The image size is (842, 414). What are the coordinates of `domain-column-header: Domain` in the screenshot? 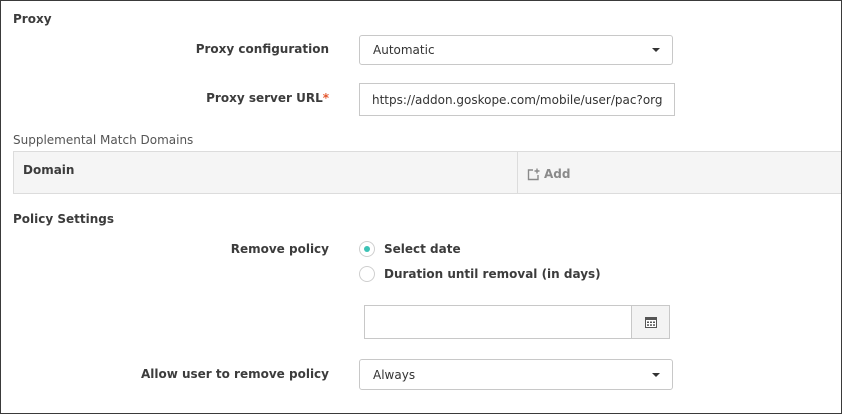 It's located at (49, 170).